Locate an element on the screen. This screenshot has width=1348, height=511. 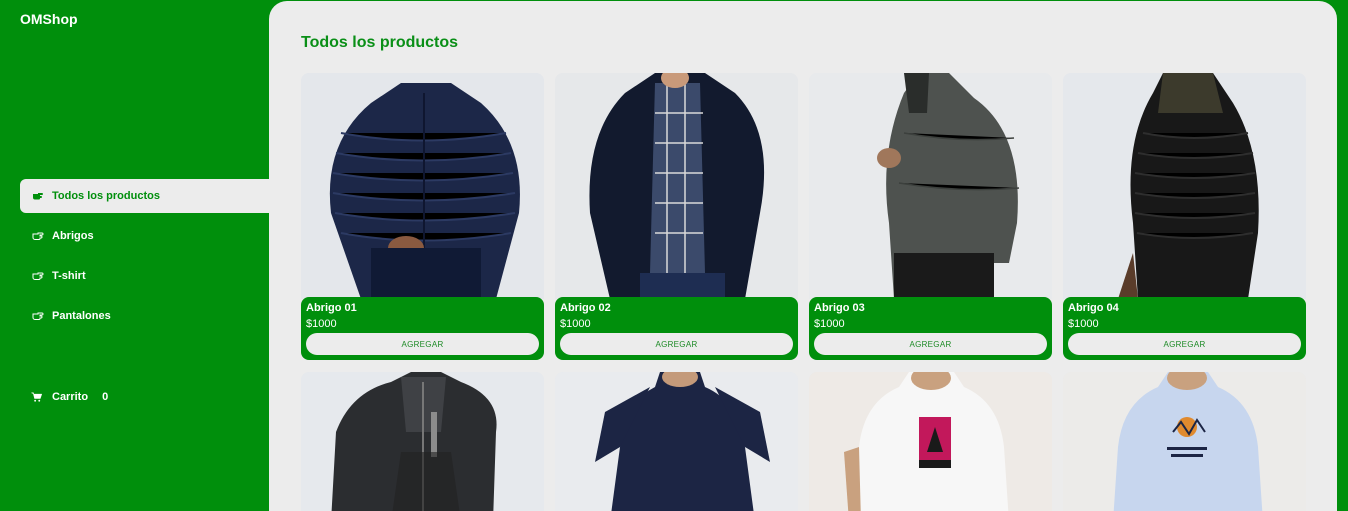
product-info: Abrigo 03 $1000 AGREGAR is located at coordinates (930, 328).